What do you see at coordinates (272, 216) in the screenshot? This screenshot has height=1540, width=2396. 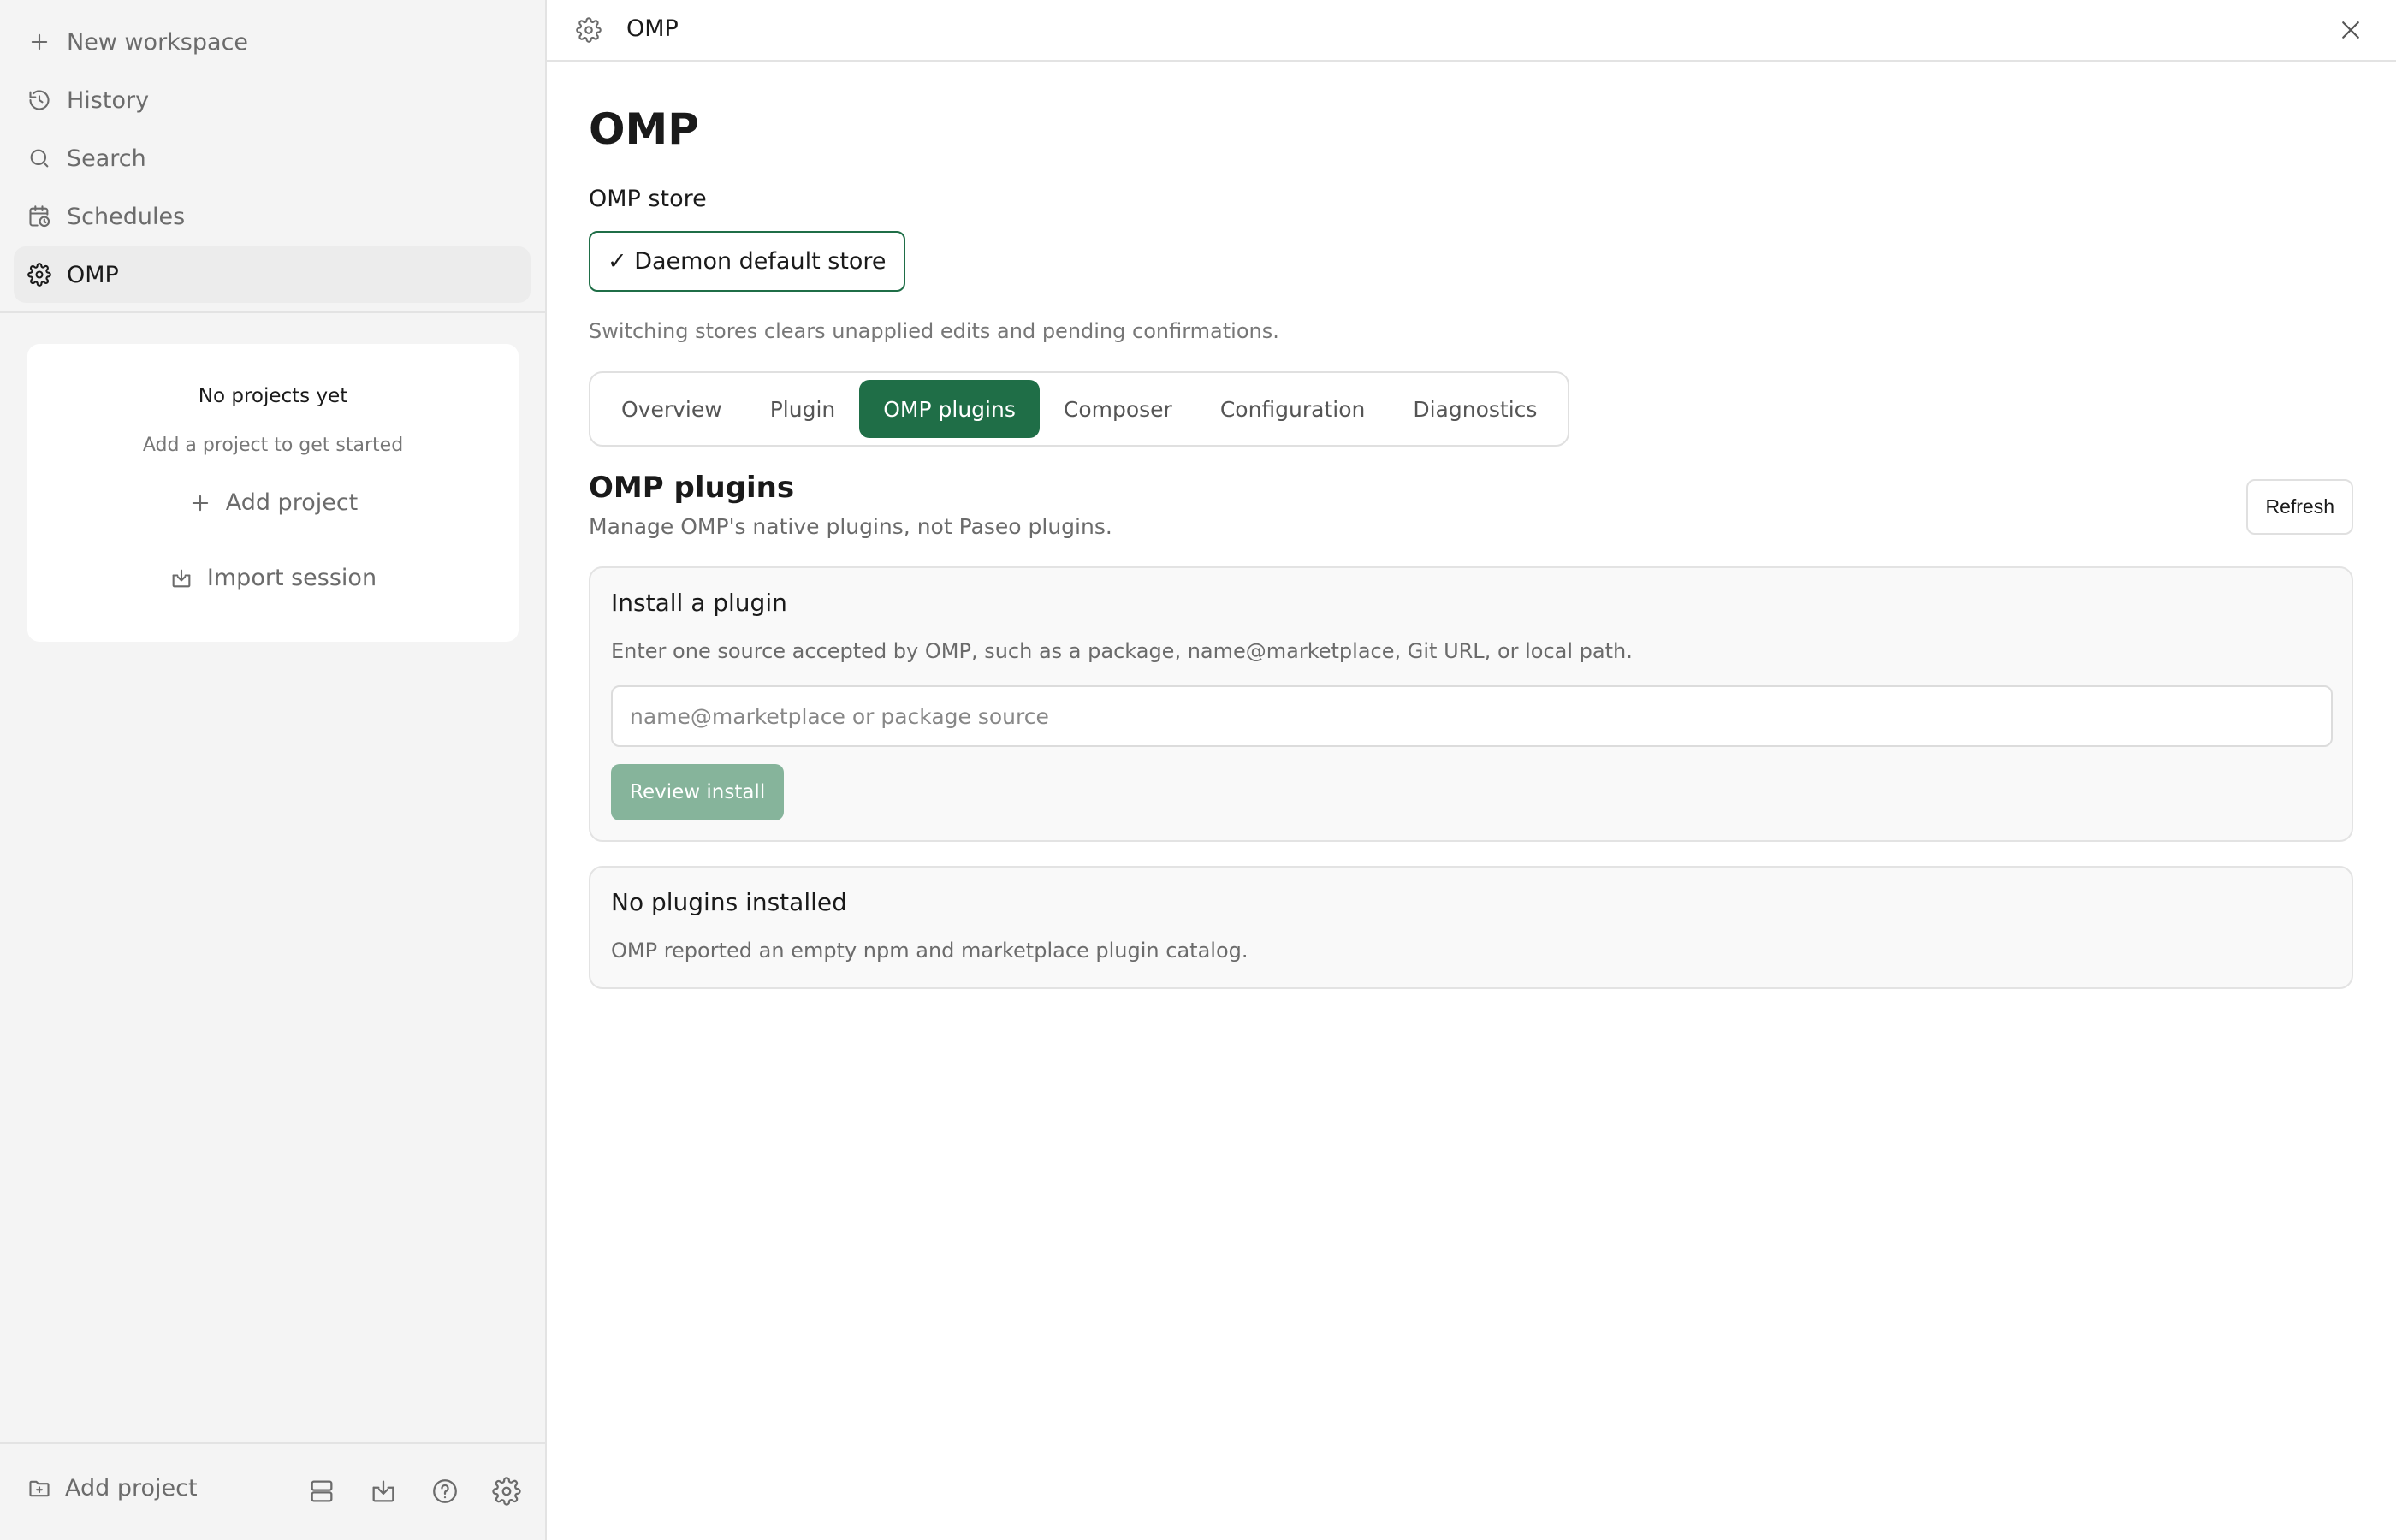 I see `nav-item-schedules: Schedules` at bounding box center [272, 216].